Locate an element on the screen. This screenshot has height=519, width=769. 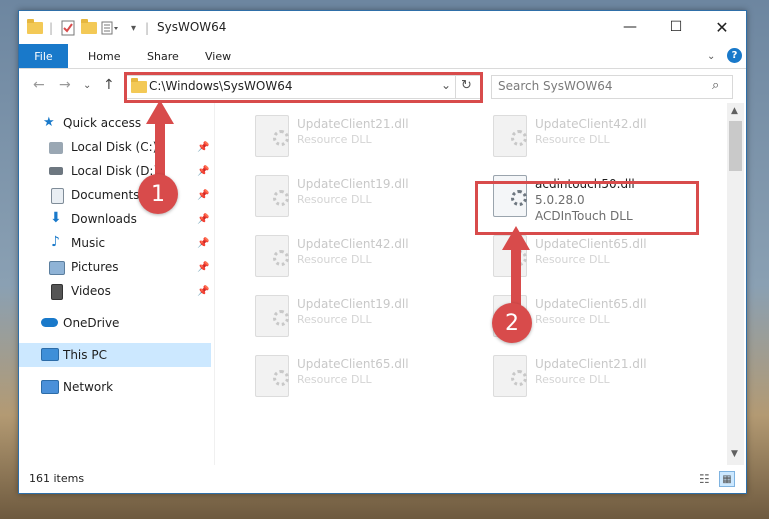
qa-dropdown-icon: ▾ is located at coordinates (133, 28).